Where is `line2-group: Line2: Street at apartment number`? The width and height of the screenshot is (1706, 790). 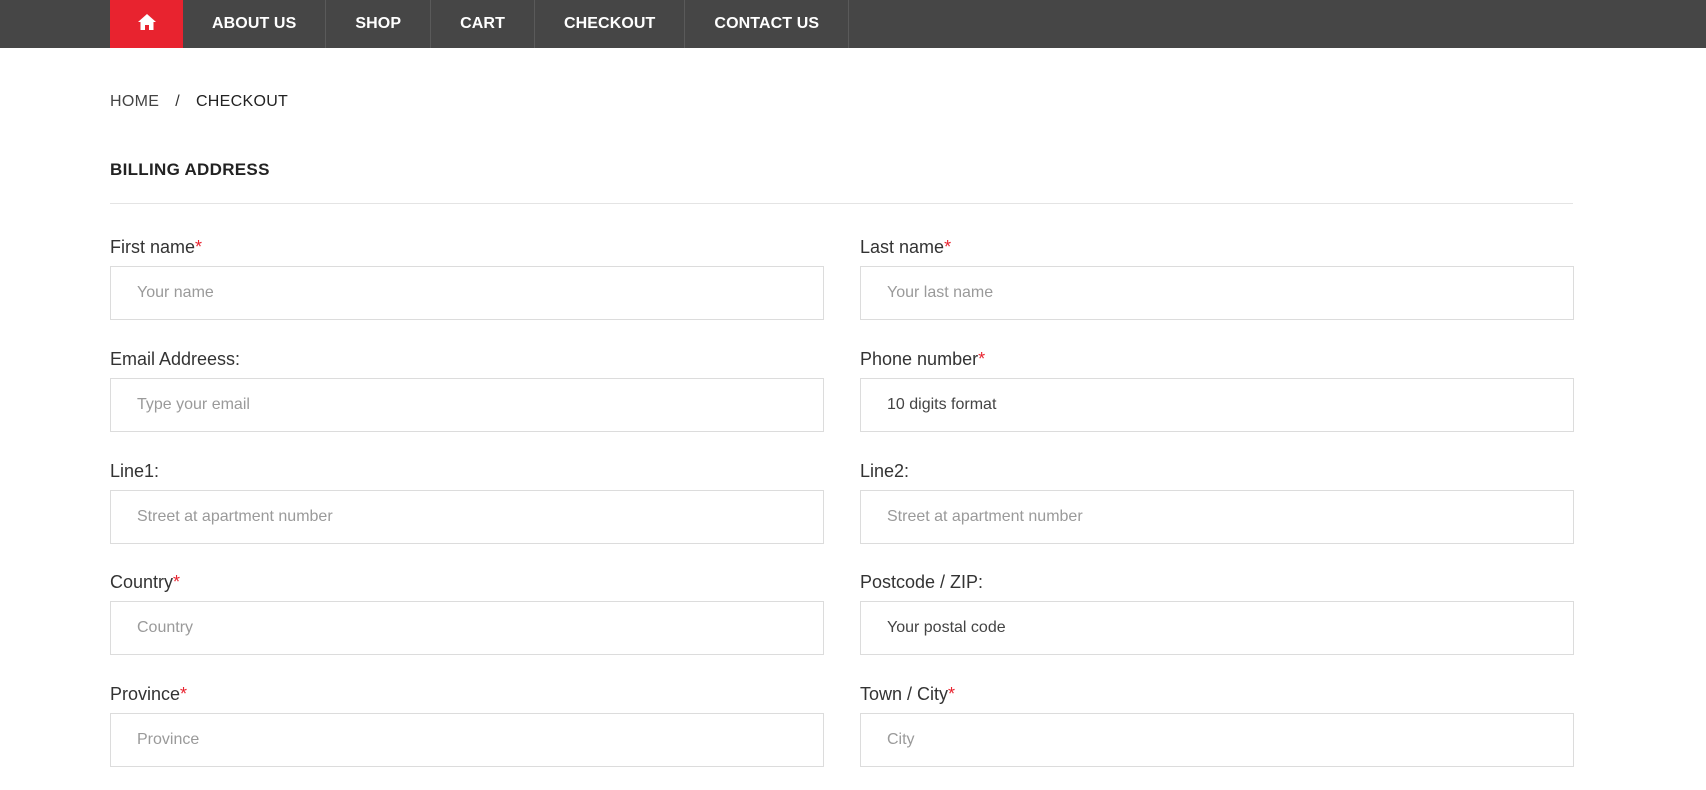 line2-group: Line2: Street at apartment number is located at coordinates (1217, 501).